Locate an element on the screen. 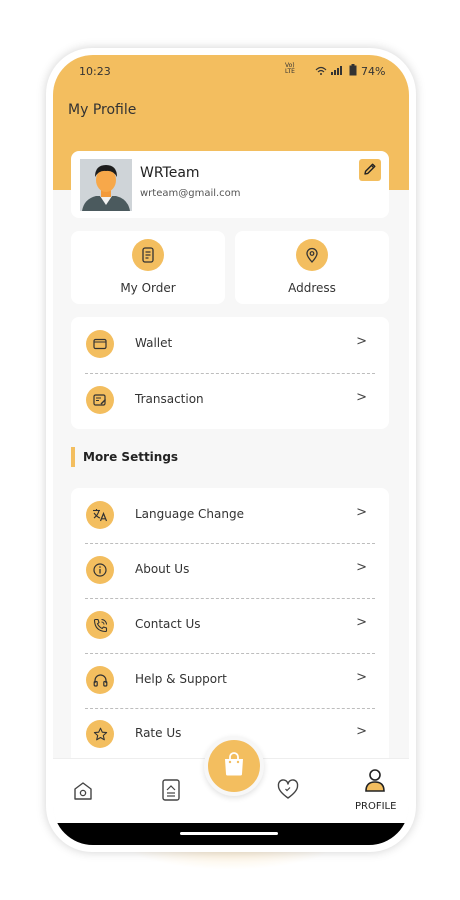 The height and width of the screenshot is (900, 460). menu-item-about-us: About Us > is located at coordinates (230, 570).